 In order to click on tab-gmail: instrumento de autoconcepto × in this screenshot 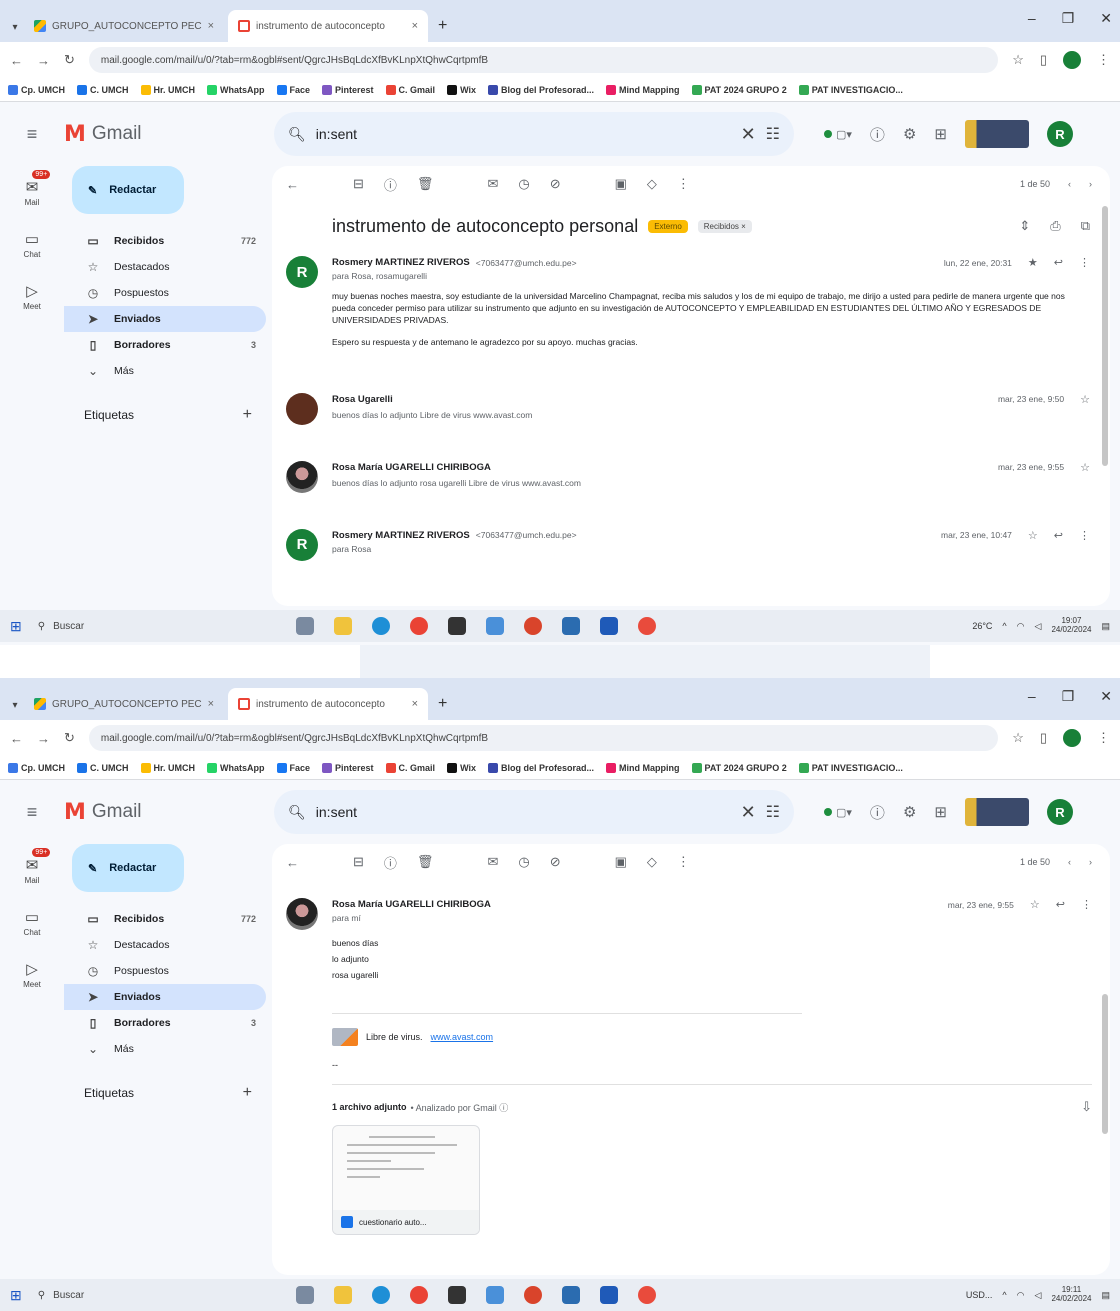, I will do `click(328, 704)`.